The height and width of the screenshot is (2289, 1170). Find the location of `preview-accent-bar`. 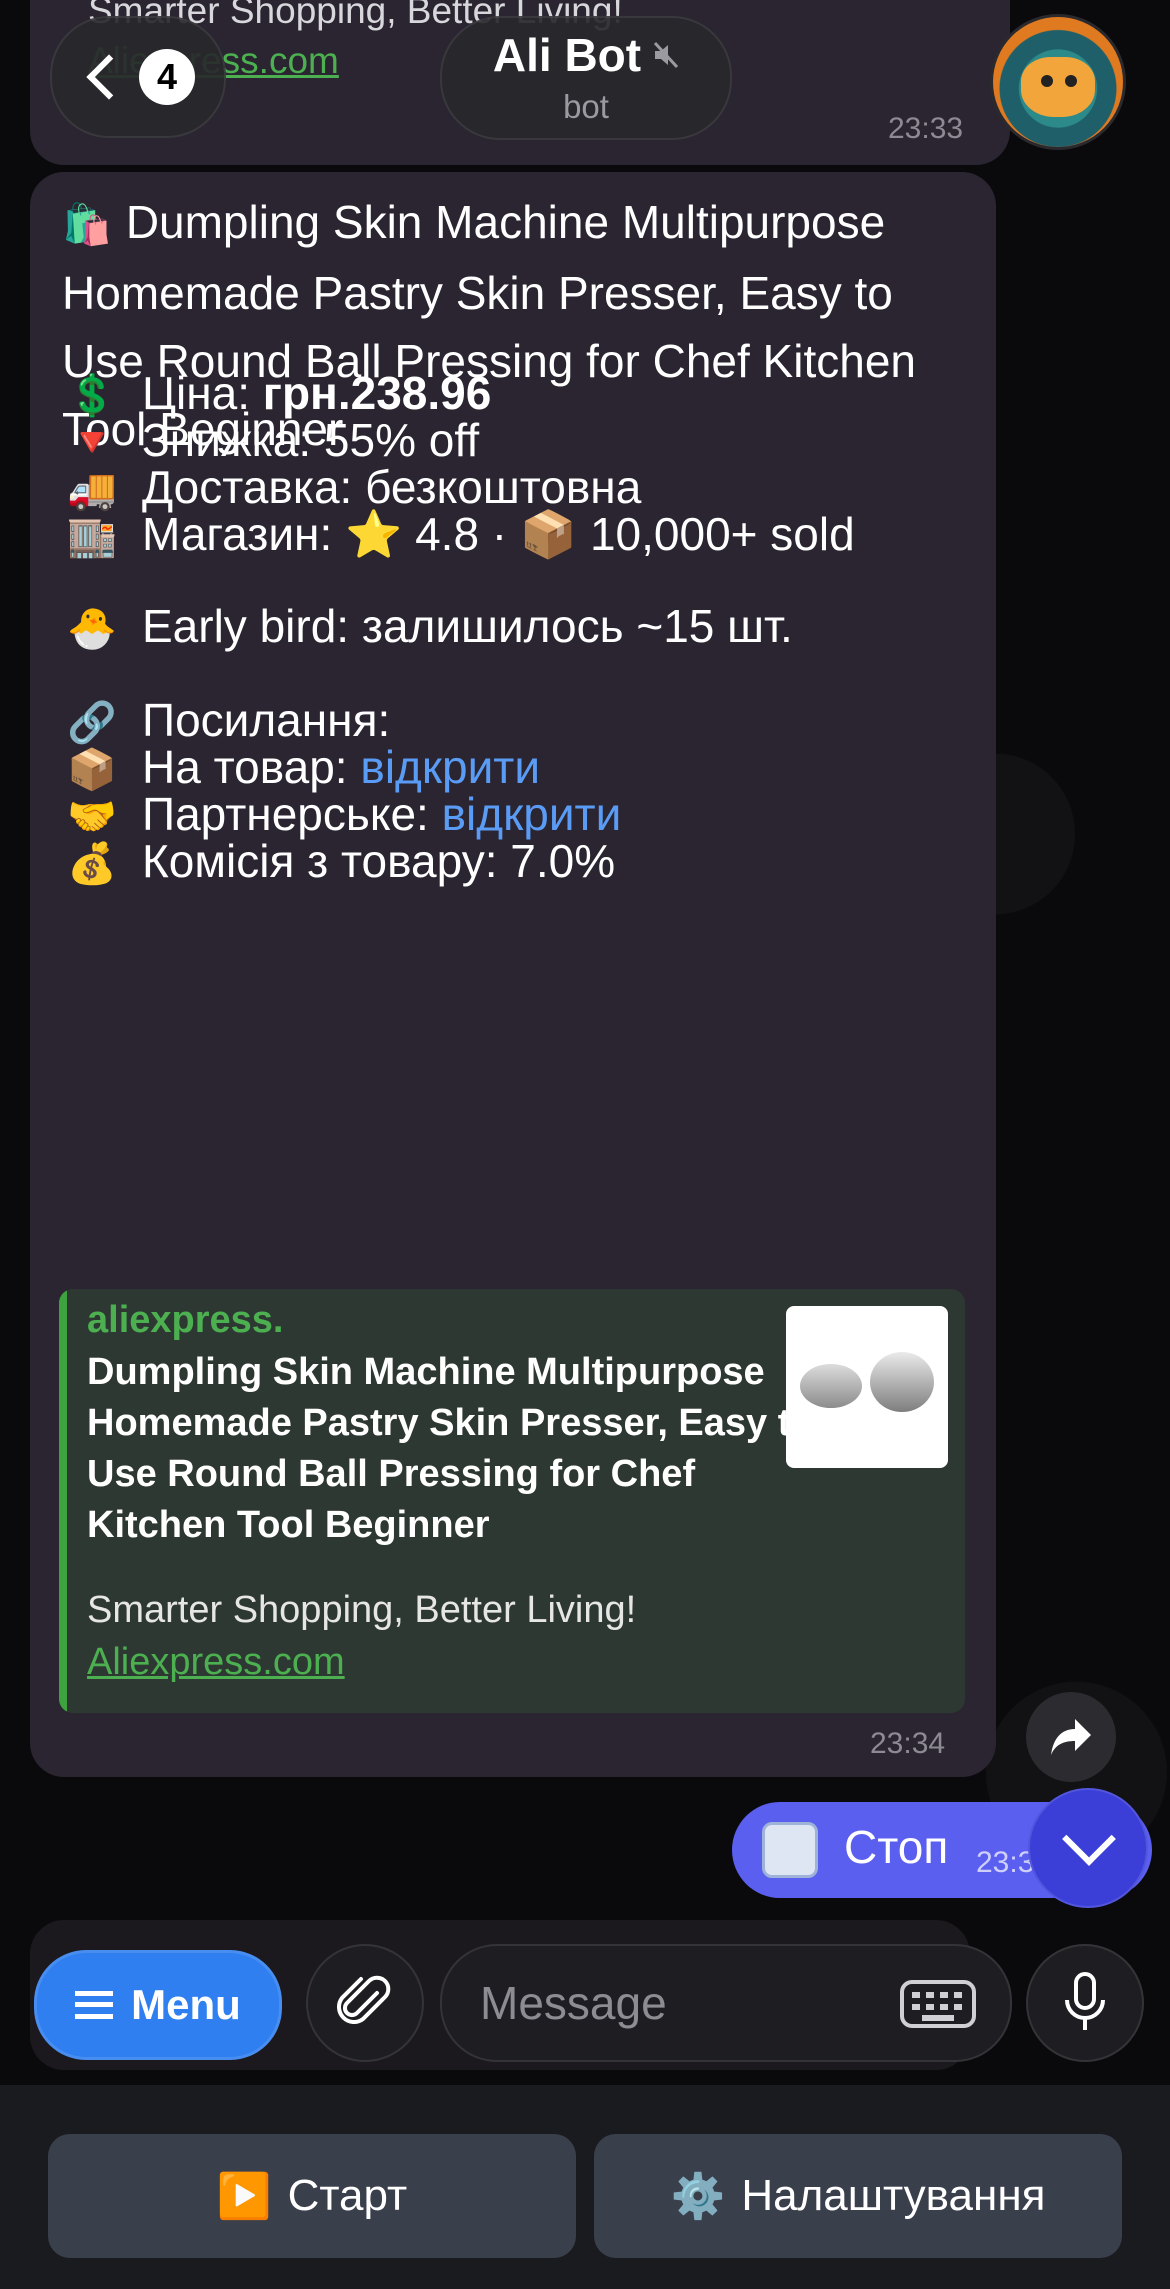

preview-accent-bar is located at coordinates (63, 1501).